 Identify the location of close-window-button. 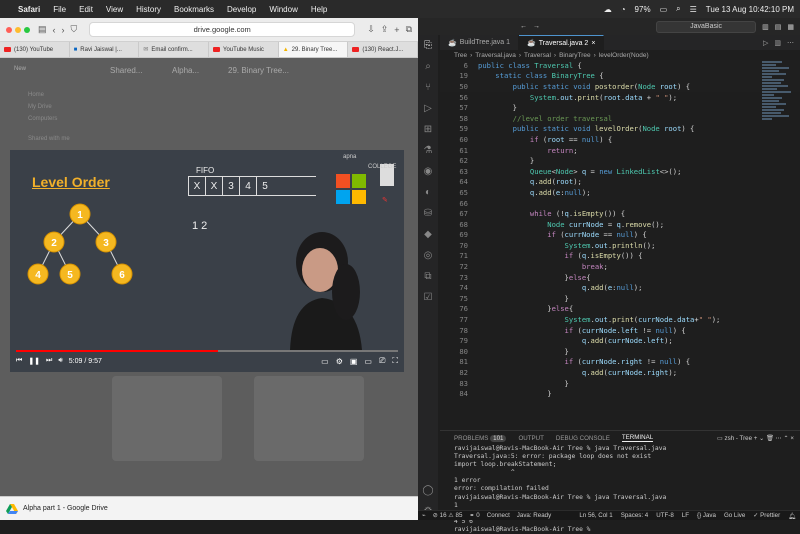
(9, 29).